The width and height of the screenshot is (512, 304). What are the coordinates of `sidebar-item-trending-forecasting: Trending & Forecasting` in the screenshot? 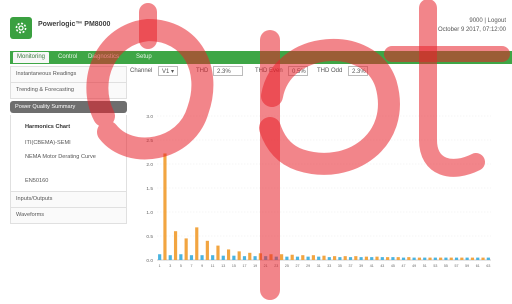 It's located at (68, 91).